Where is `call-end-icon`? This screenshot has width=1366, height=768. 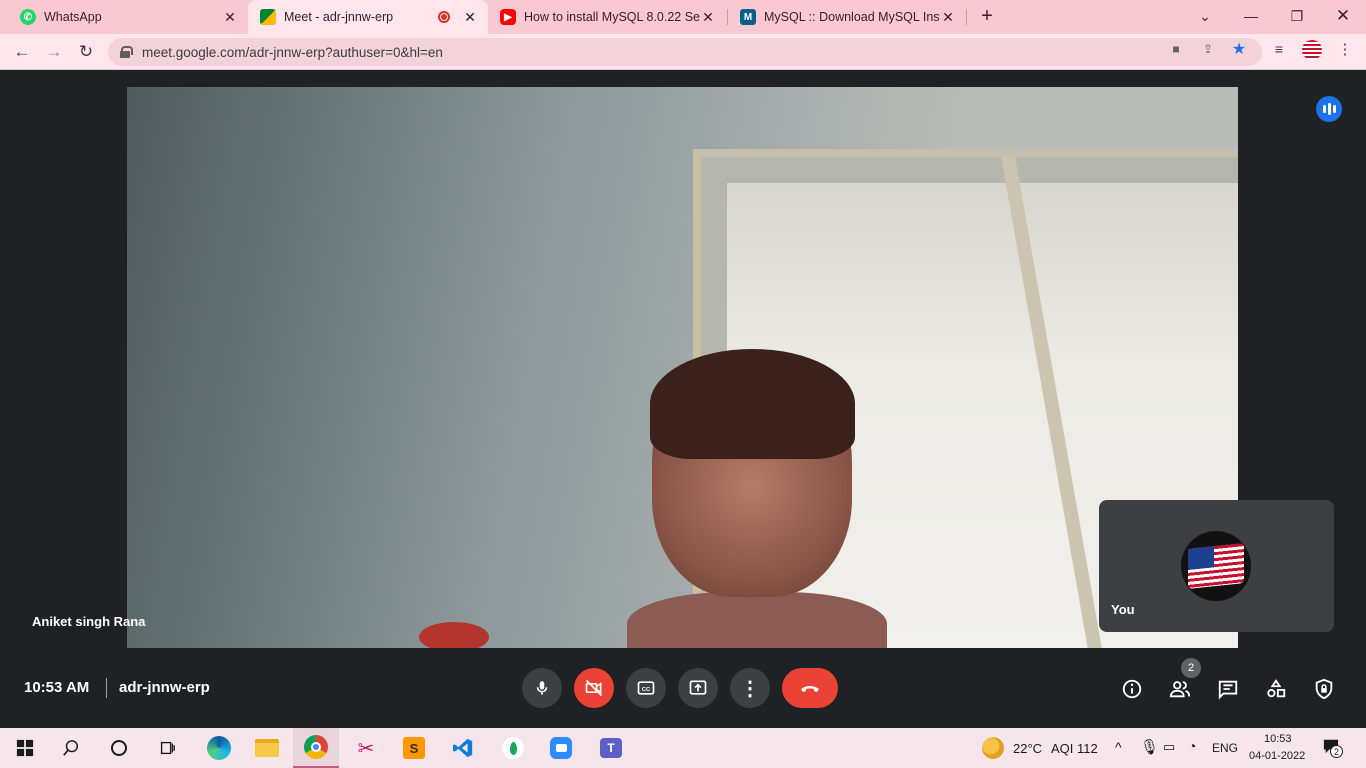 call-end-icon is located at coordinates (810, 689).